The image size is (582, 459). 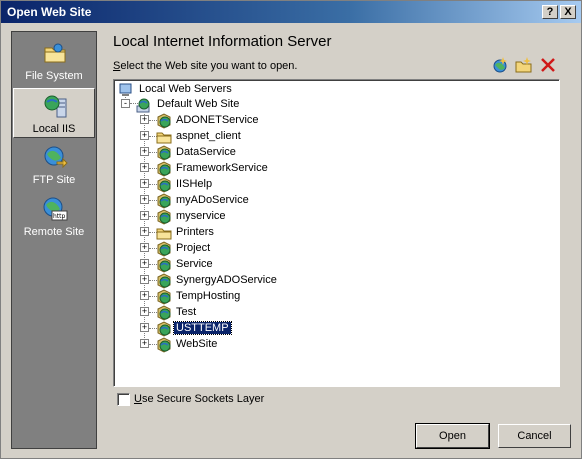 What do you see at coordinates (55, 53) in the screenshot?
I see `folder-icon` at bounding box center [55, 53].